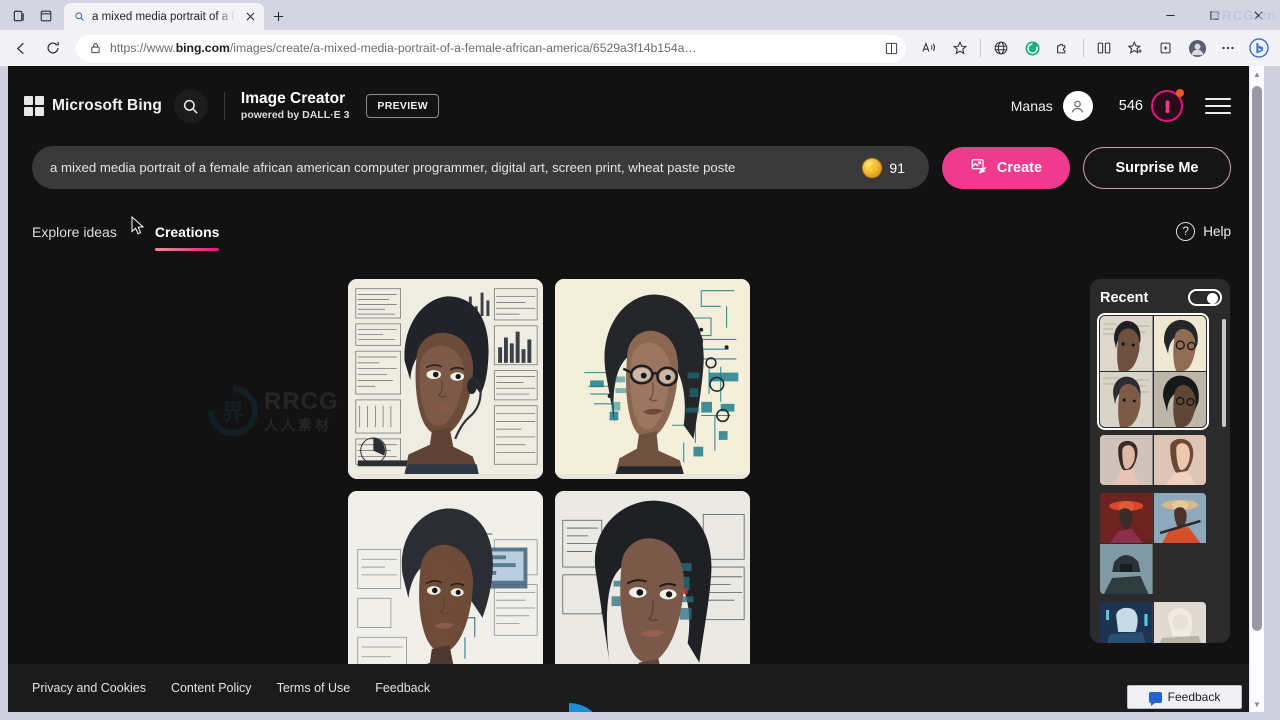 Image resolution: width=1280 pixels, height=720 pixels. What do you see at coordinates (1130, 106) in the screenshot?
I see `credits-count: 546` at bounding box center [1130, 106].